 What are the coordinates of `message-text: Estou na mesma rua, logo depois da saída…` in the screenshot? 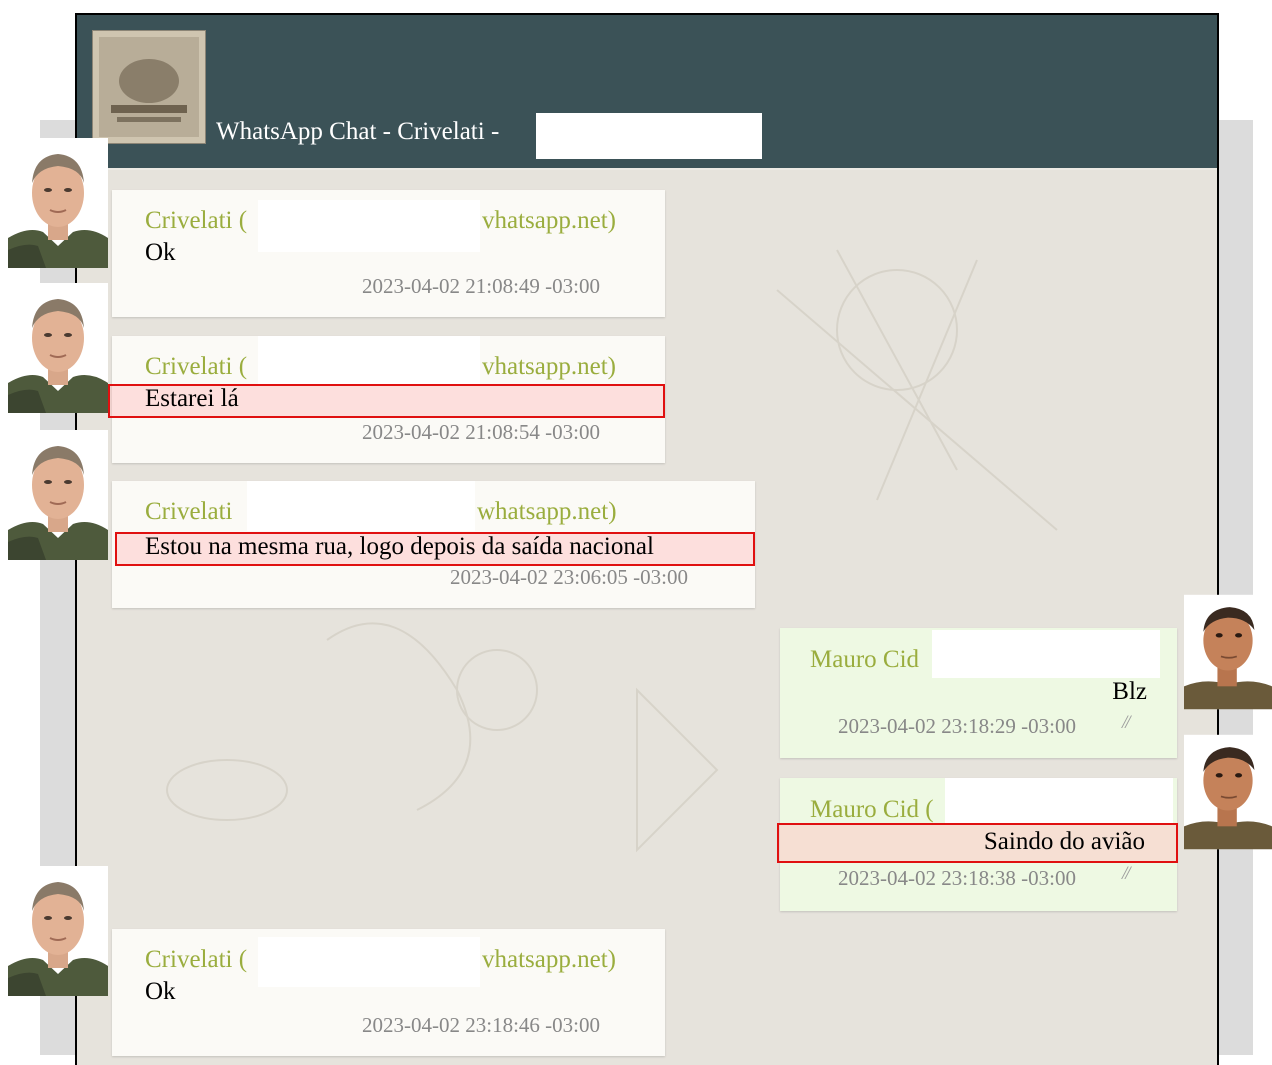 It's located at (399, 546).